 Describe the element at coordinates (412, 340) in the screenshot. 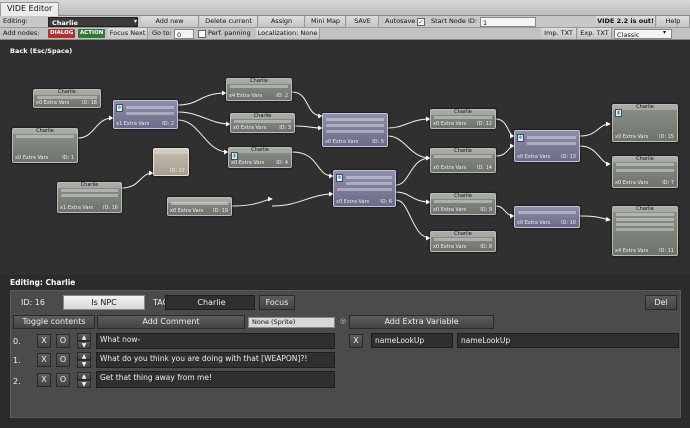

I see `extra-variable-key-input: nameLookUp` at that location.